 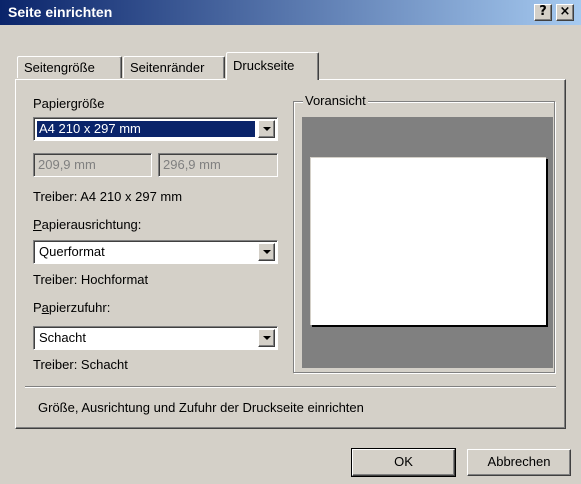 What do you see at coordinates (218, 165) in the screenshot?
I see `paper-height-input: 296,9 mm` at bounding box center [218, 165].